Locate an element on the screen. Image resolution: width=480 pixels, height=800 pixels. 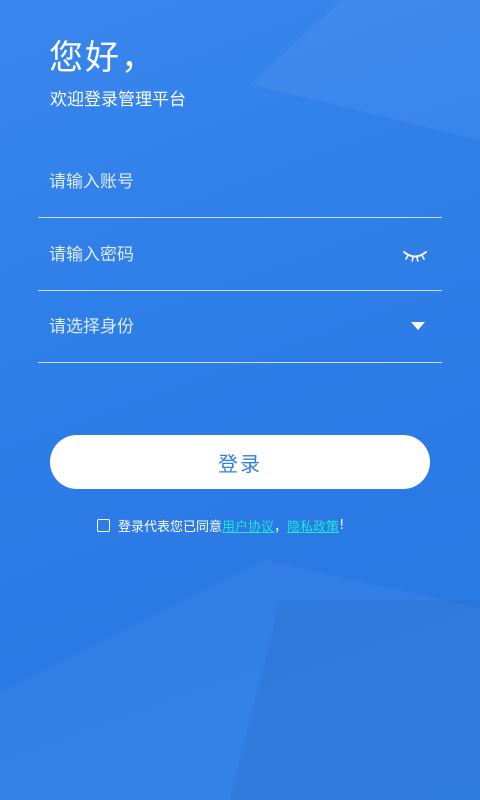
greeting-title: 您好， is located at coordinates (103, 58).